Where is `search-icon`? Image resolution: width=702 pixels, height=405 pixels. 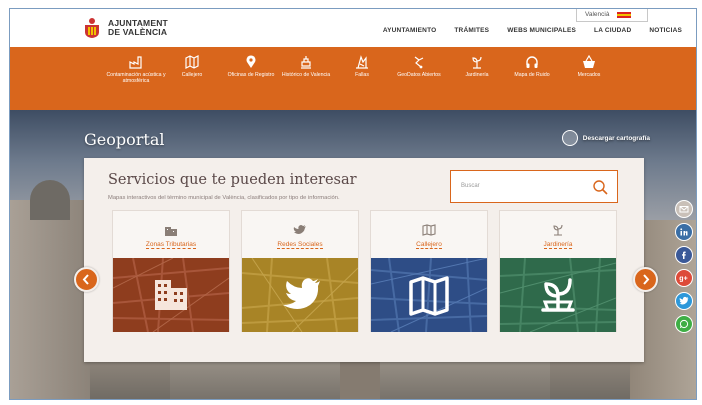 search-icon is located at coordinates (600, 187).